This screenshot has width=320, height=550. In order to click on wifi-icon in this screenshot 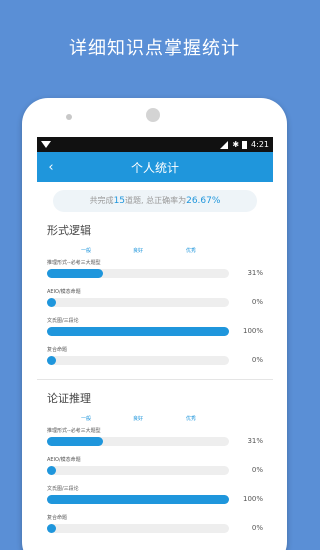, I will do `click(46, 144)`.